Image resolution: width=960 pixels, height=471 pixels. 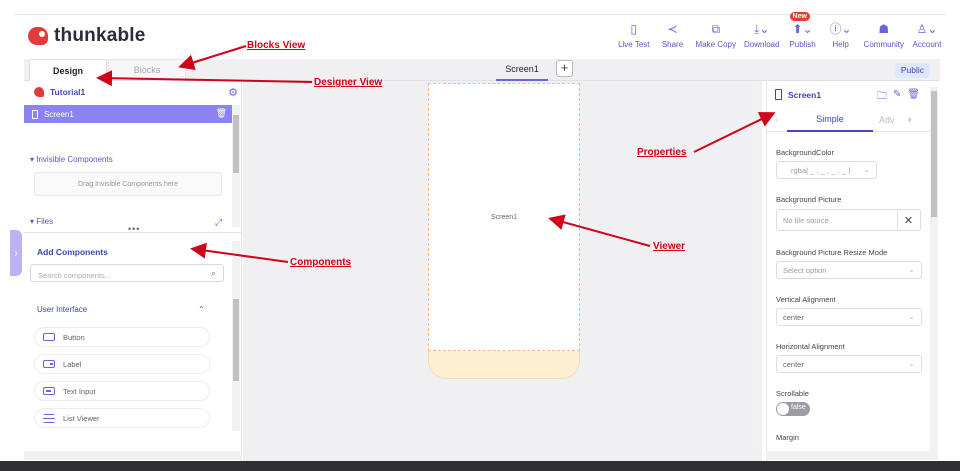 What do you see at coordinates (62, 309) in the screenshot?
I see `category-user-interface: User Interface` at bounding box center [62, 309].